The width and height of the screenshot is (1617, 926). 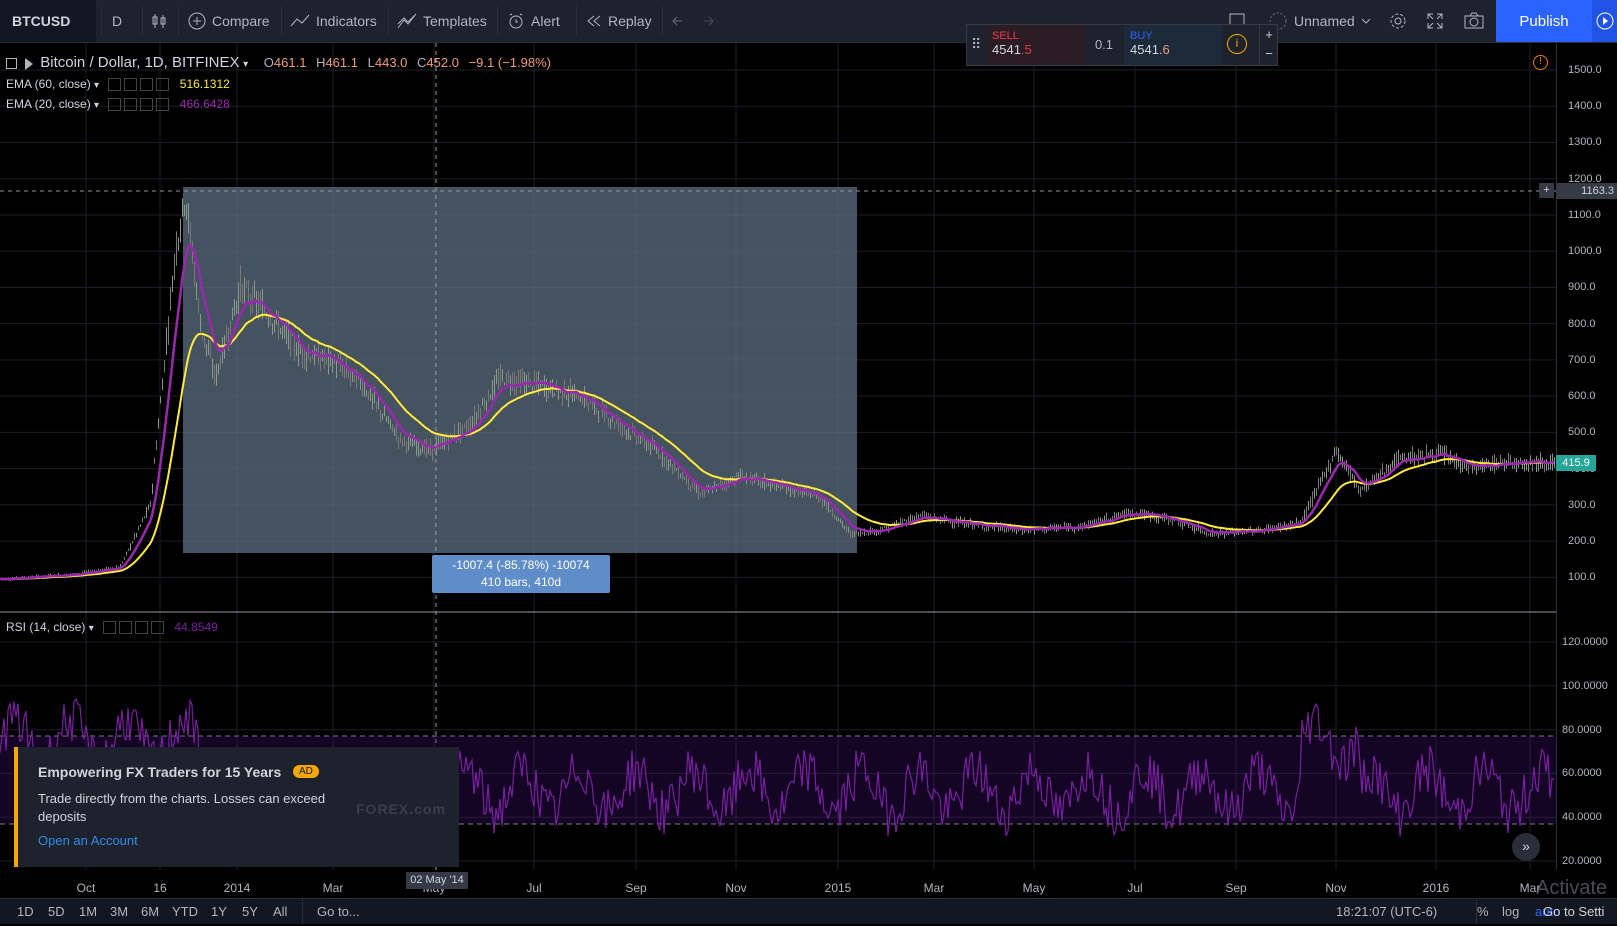 I want to click on fullscreen-button, so click(x=1435, y=21).